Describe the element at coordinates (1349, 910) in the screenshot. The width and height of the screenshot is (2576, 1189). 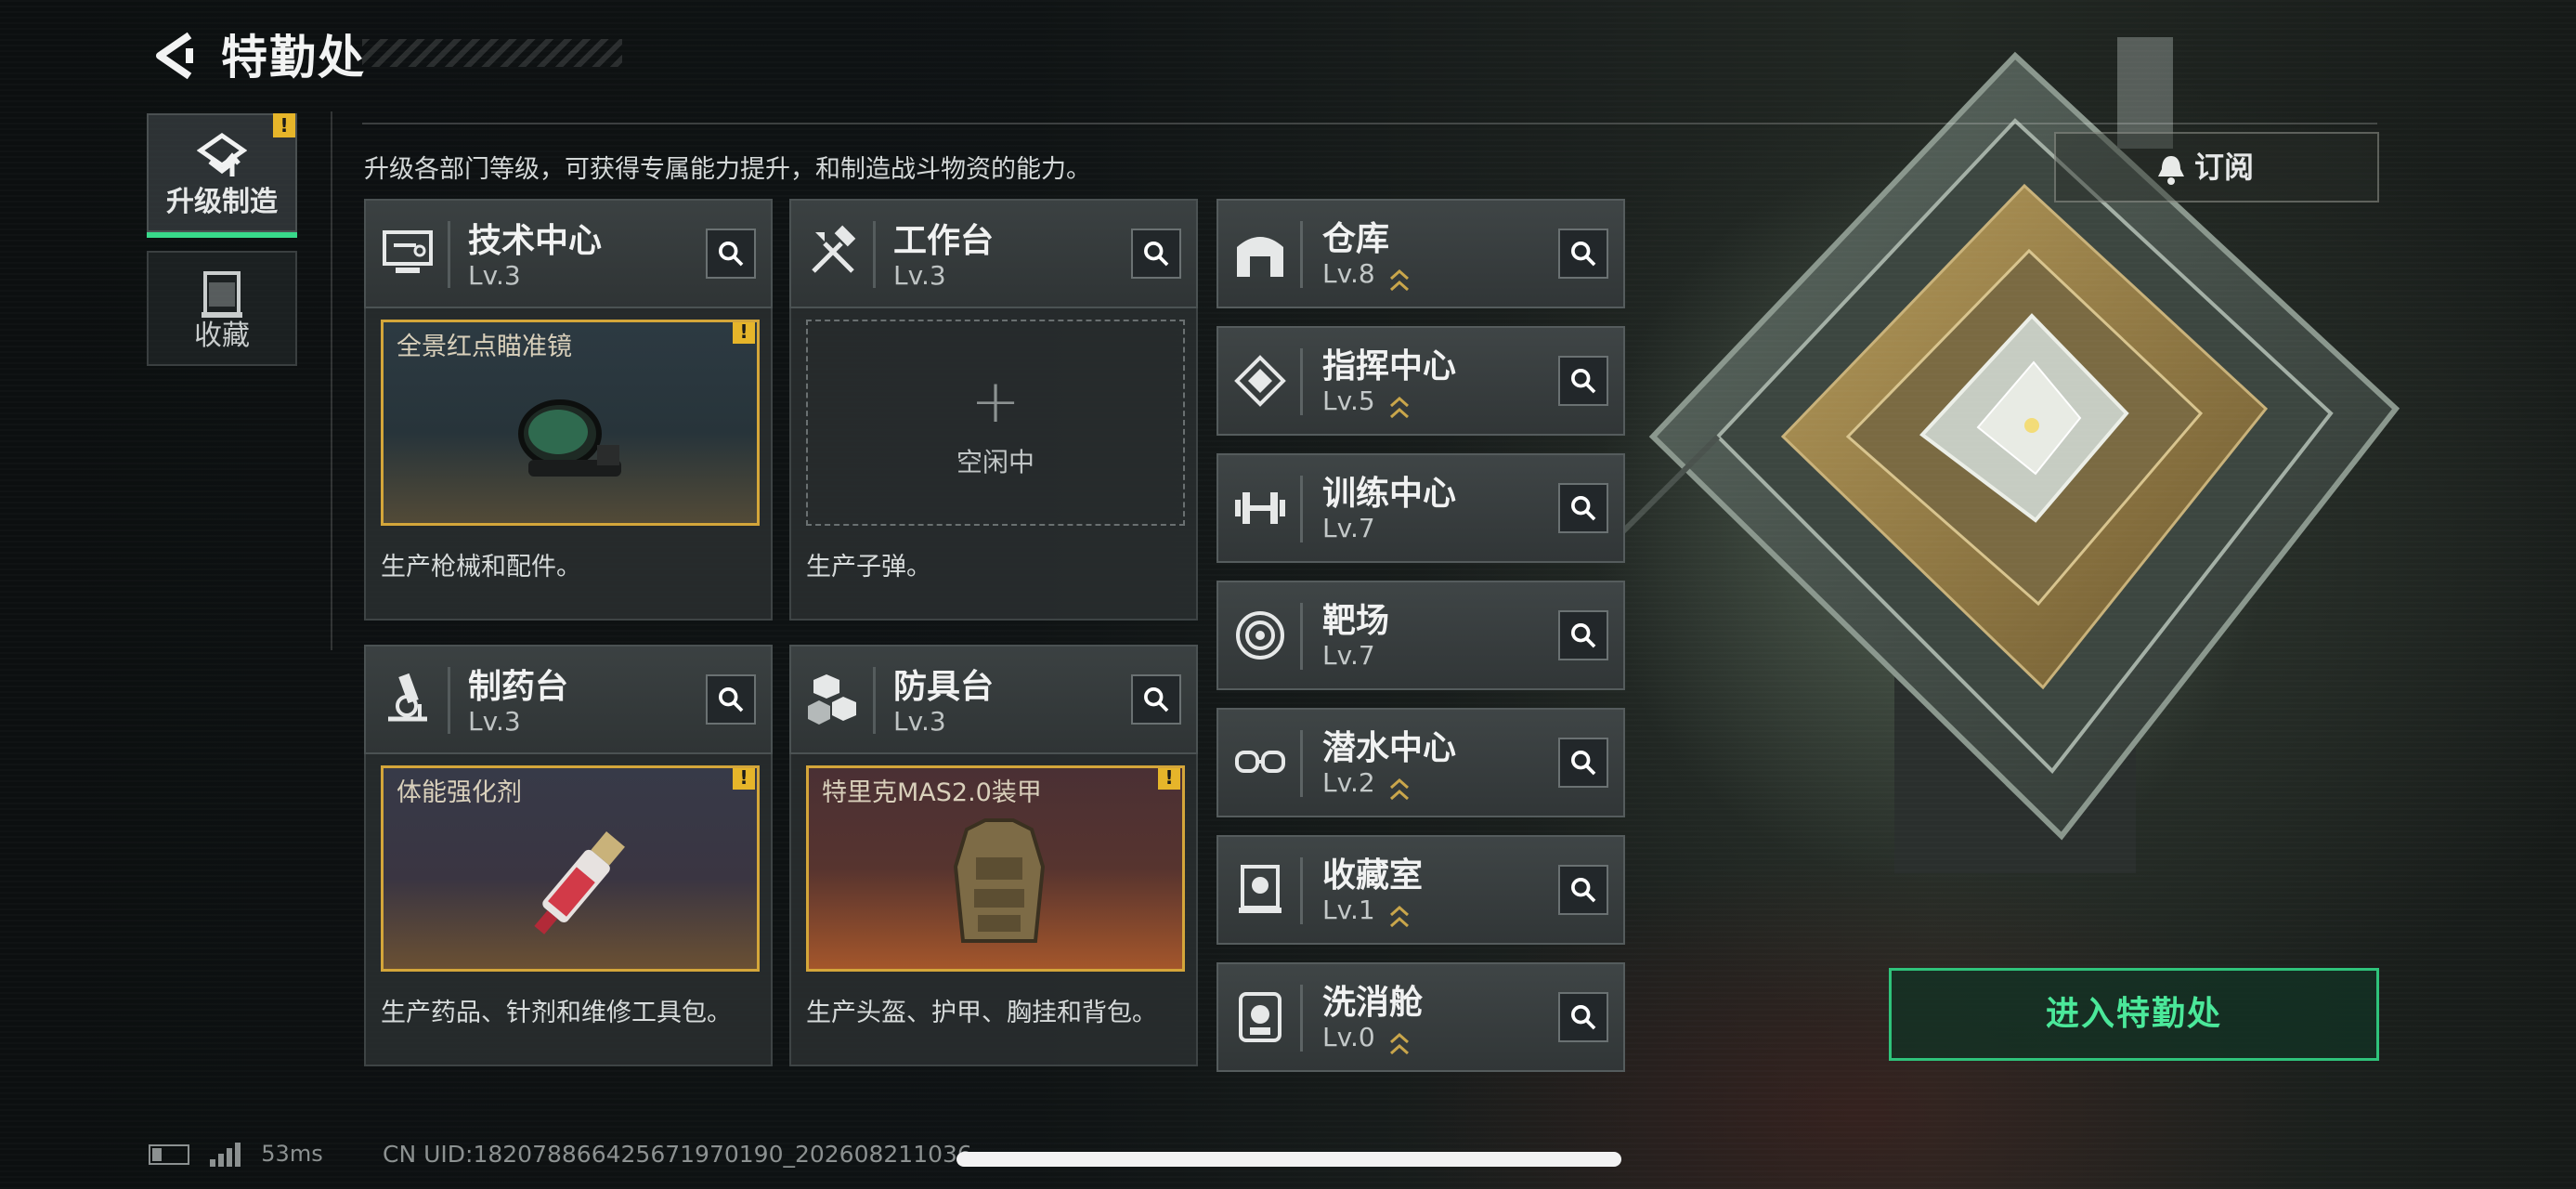
I see `room-level: Lv.1` at that location.